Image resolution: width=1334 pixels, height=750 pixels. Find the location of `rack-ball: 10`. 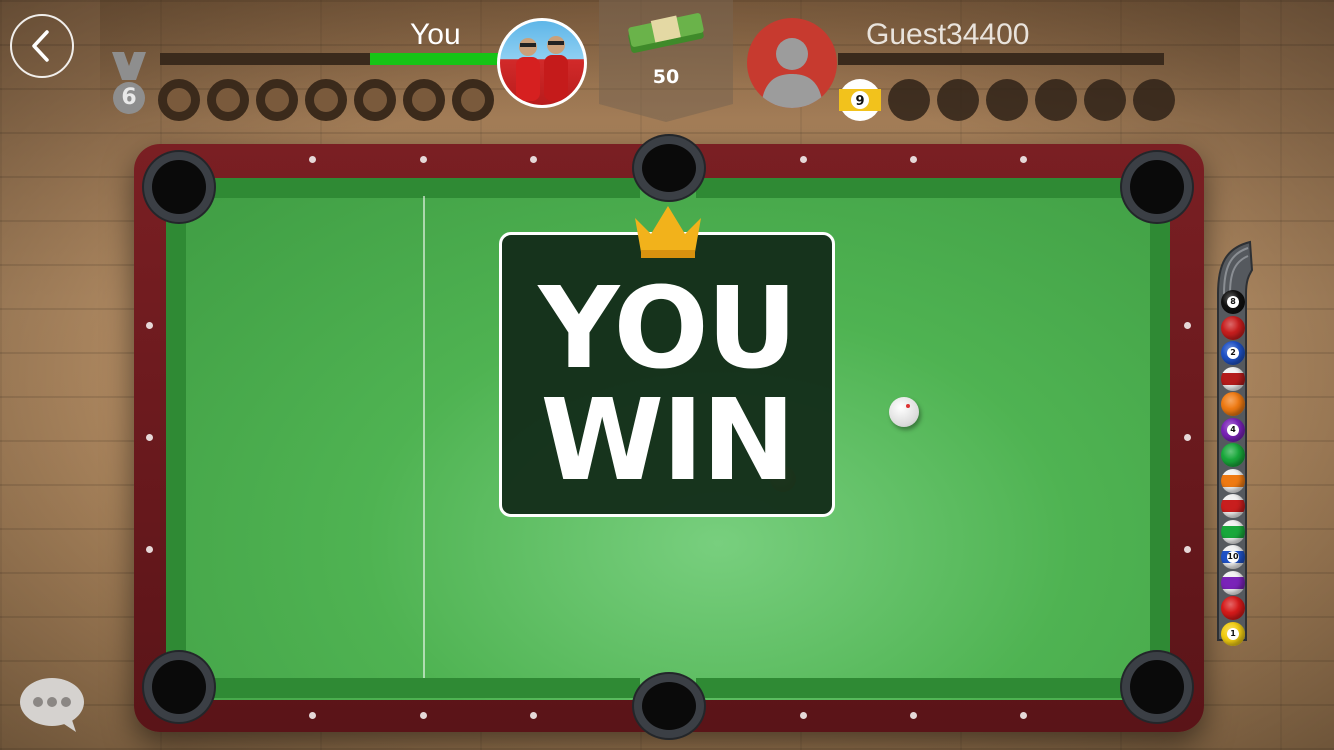

rack-ball: 10 is located at coordinates (1233, 557).